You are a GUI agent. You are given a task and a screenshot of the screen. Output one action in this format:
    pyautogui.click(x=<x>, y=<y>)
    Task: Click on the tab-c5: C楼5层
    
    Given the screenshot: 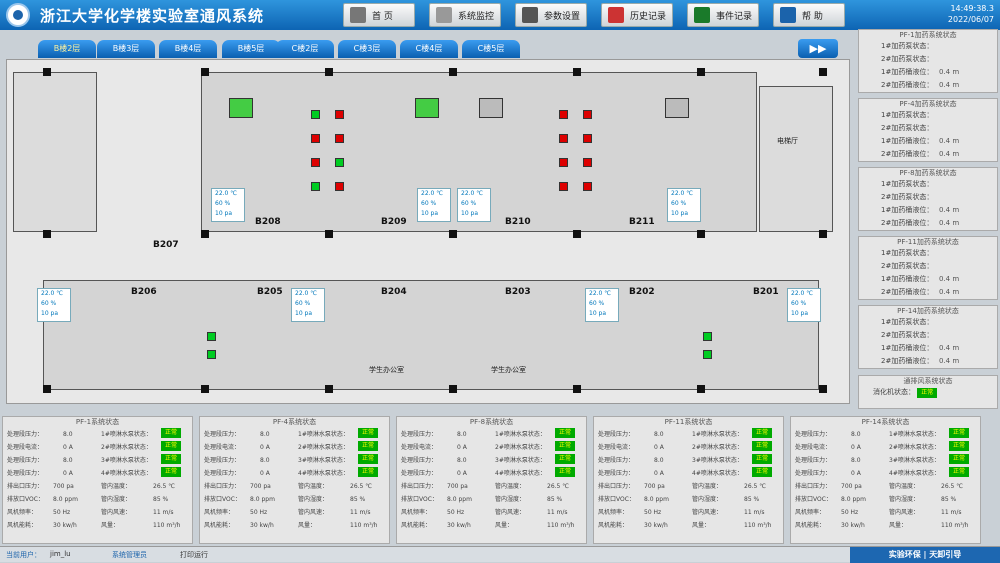 What is the action you would take?
    pyautogui.click(x=491, y=49)
    